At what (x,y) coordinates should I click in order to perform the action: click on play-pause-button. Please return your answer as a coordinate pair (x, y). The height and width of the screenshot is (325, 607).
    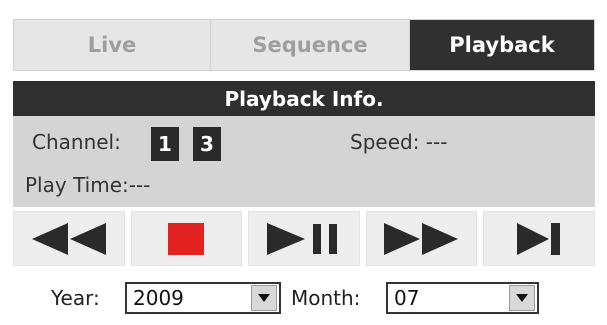
    Looking at the image, I should click on (304, 238).